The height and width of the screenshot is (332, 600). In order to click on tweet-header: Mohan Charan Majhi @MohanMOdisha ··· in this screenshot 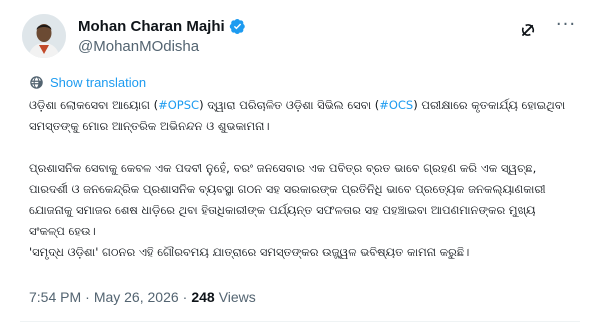, I will do `click(301, 36)`.